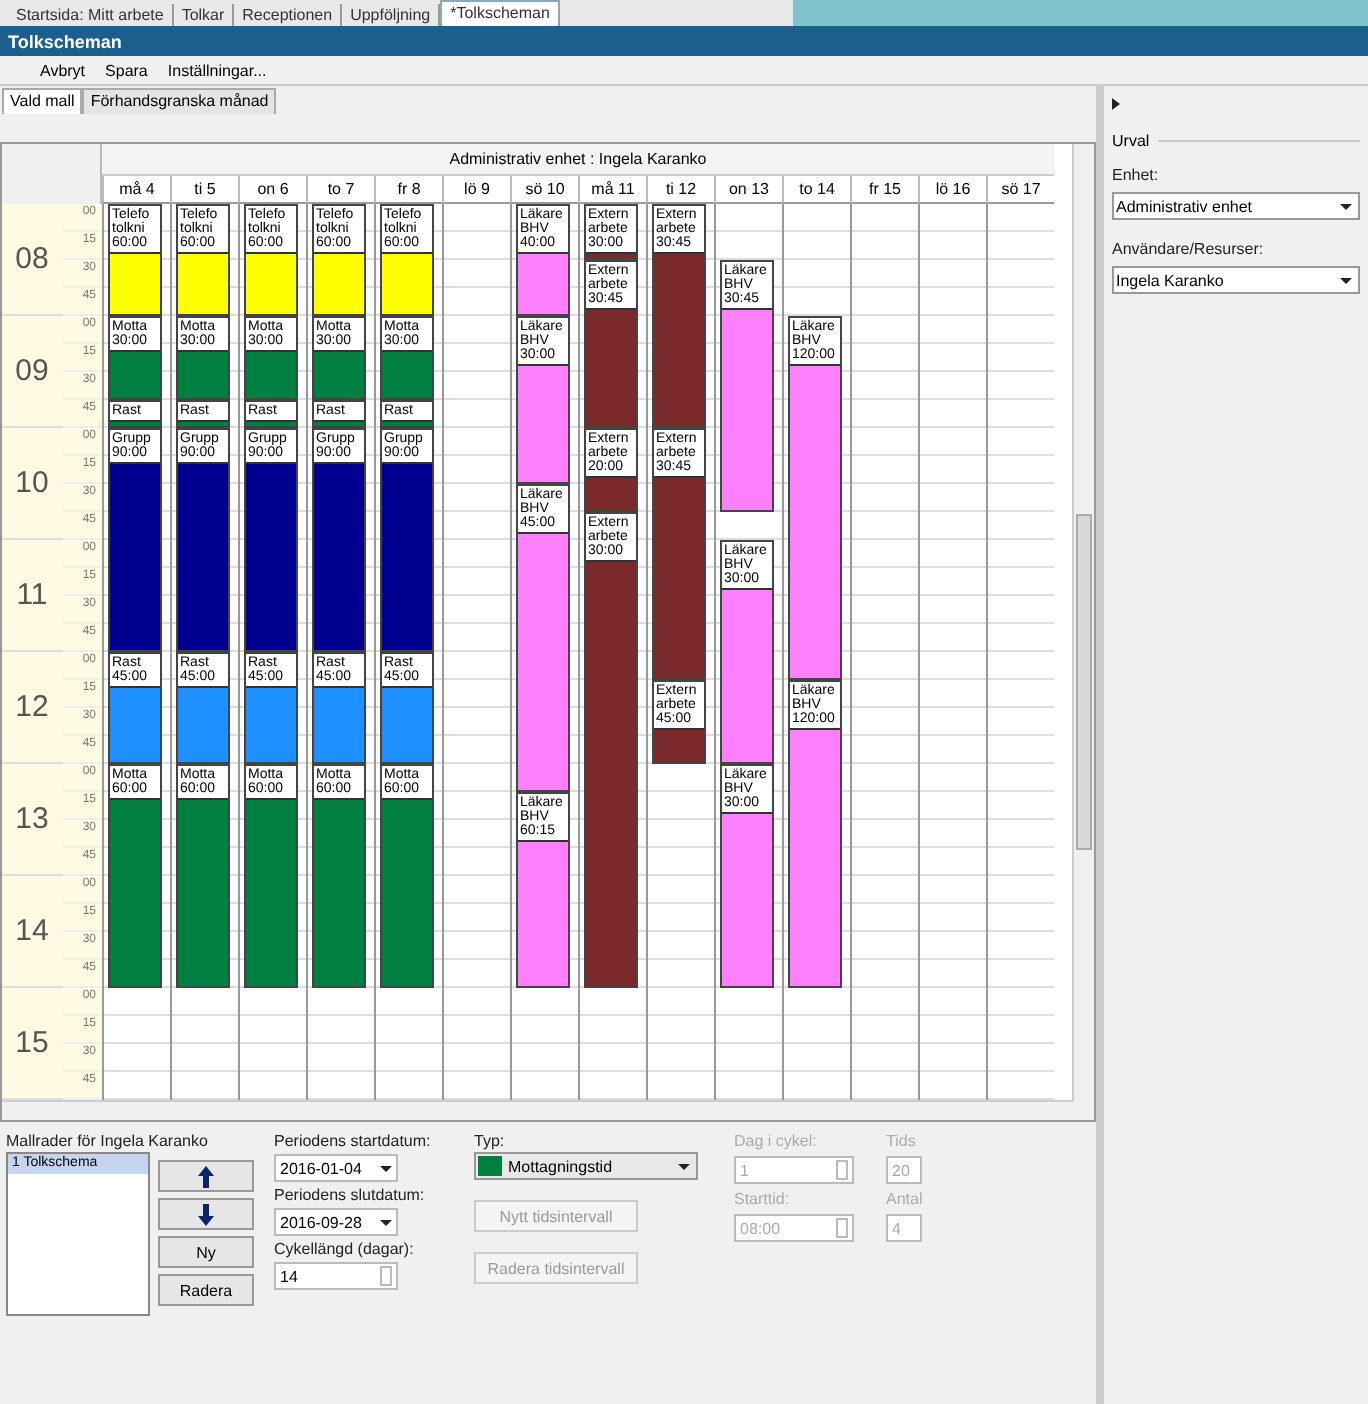 This screenshot has width=1368, height=1404. Describe the element at coordinates (904, 1199) in the screenshot. I see `label: Antal` at that location.